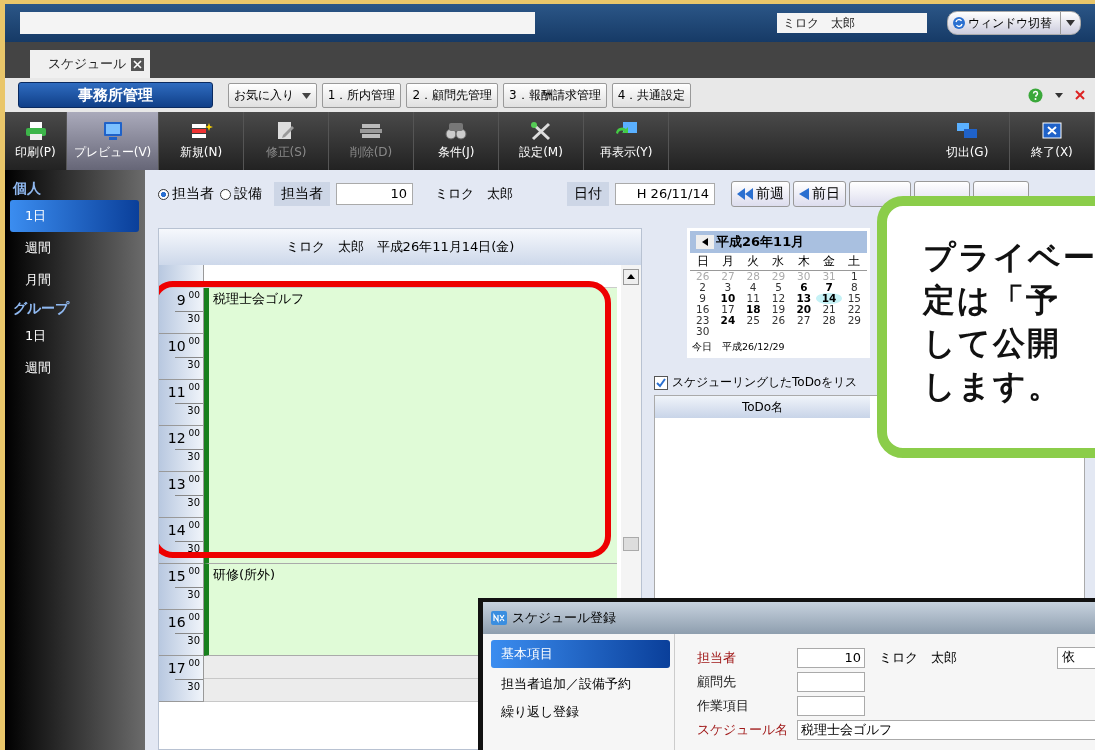 The height and width of the screenshot is (750, 1095). I want to click on calendar-day: 3, so click(728, 287).